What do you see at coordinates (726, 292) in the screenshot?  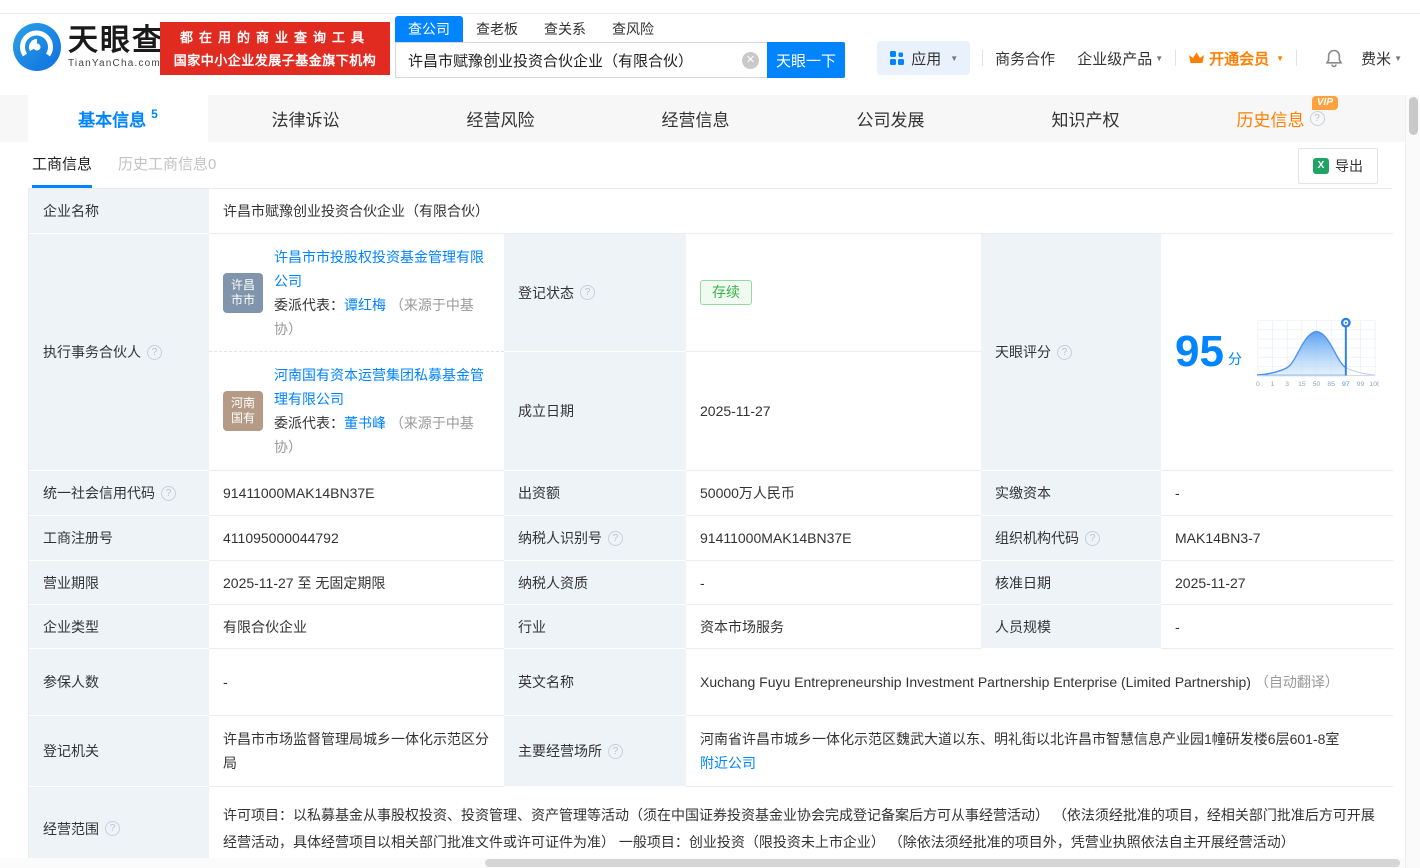 I see `status-badge: 存续` at bounding box center [726, 292].